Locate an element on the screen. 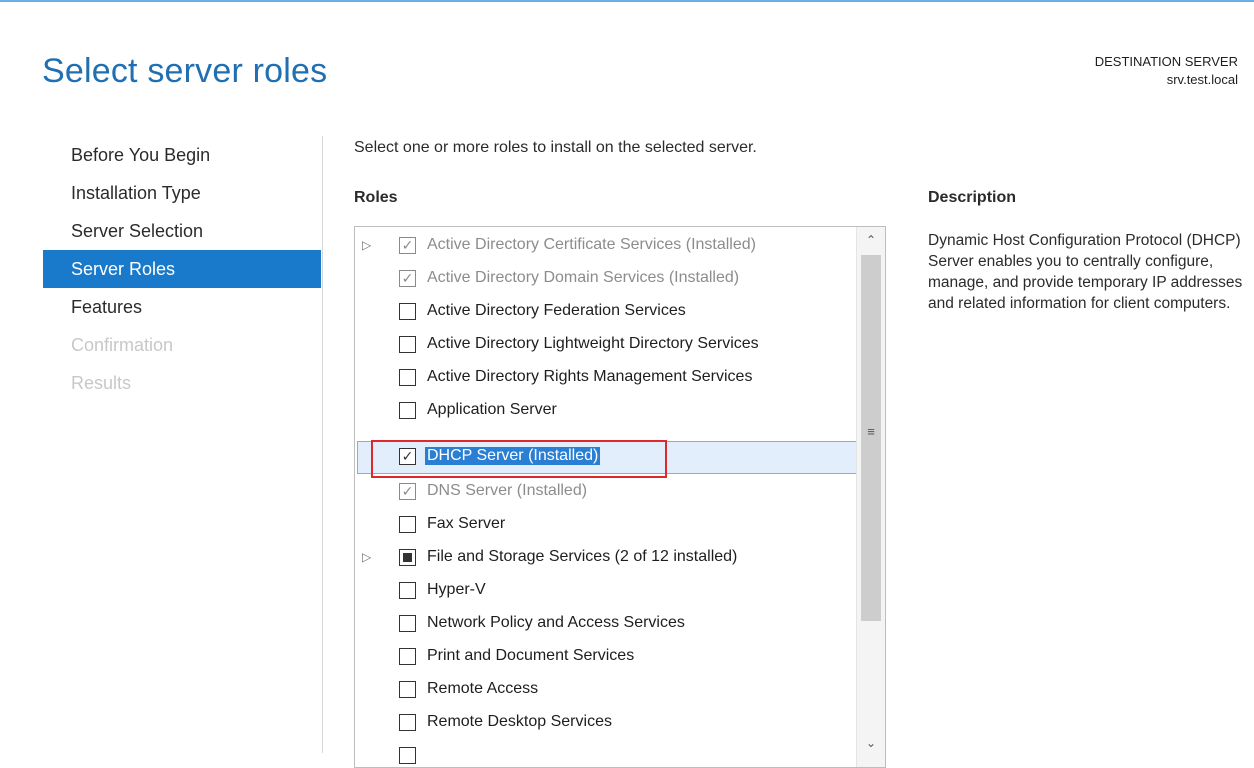  scroll-thumb: ≡ is located at coordinates (871, 438).